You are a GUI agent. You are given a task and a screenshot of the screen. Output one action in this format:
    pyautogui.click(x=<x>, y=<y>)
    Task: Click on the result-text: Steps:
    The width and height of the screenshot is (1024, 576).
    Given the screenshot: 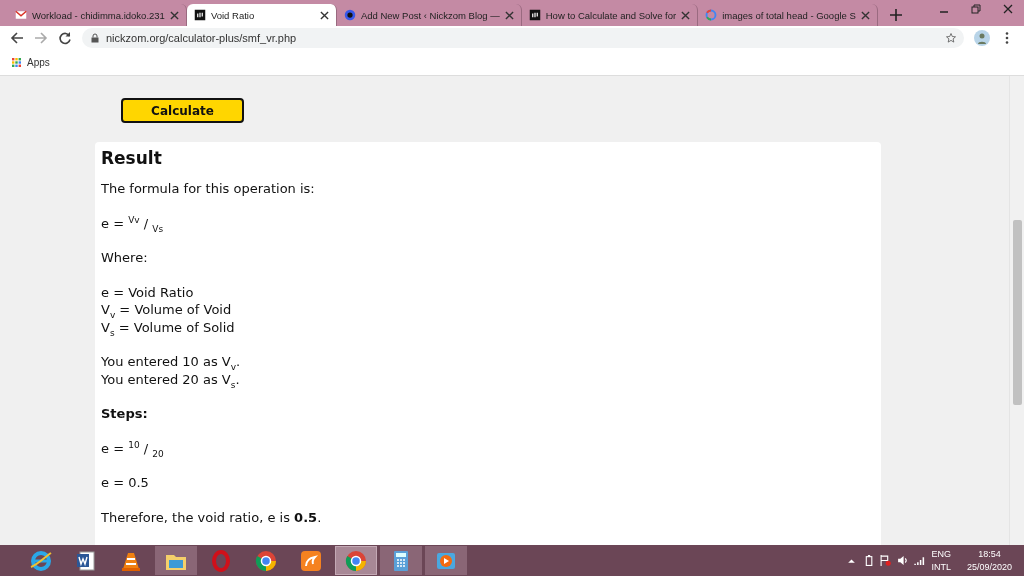 What is the action you would take?
    pyautogui.click(x=125, y=414)
    